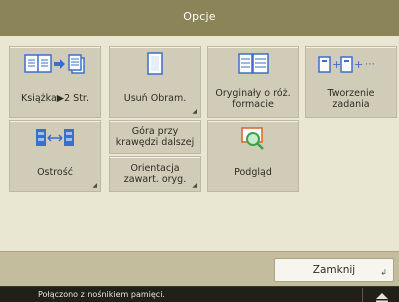 Image resolution: width=399 pixels, height=302 pixels. What do you see at coordinates (55, 156) in the screenshot?
I see `sharpness-button: Ostrość ◢` at bounding box center [55, 156].